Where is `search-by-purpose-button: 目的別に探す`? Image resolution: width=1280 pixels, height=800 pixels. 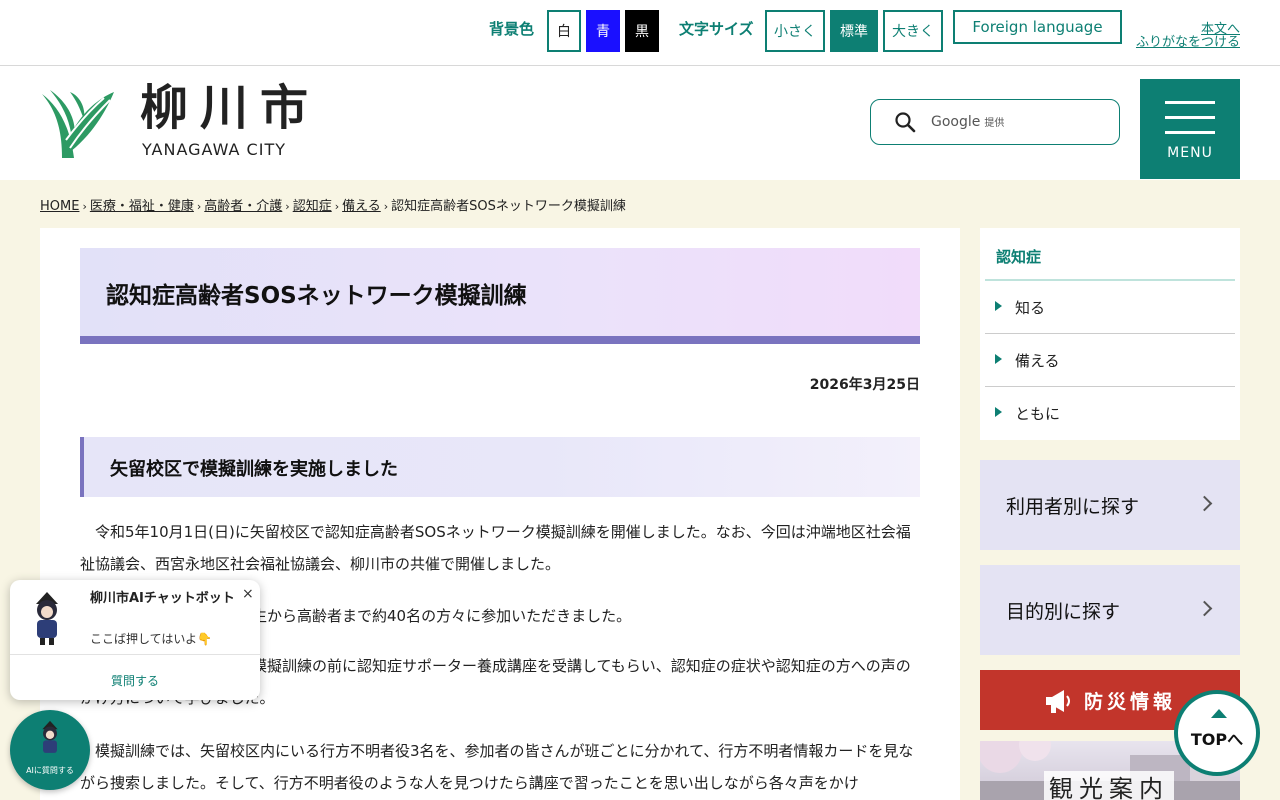
search-by-purpose-button: 目的別に探す is located at coordinates (1110, 610).